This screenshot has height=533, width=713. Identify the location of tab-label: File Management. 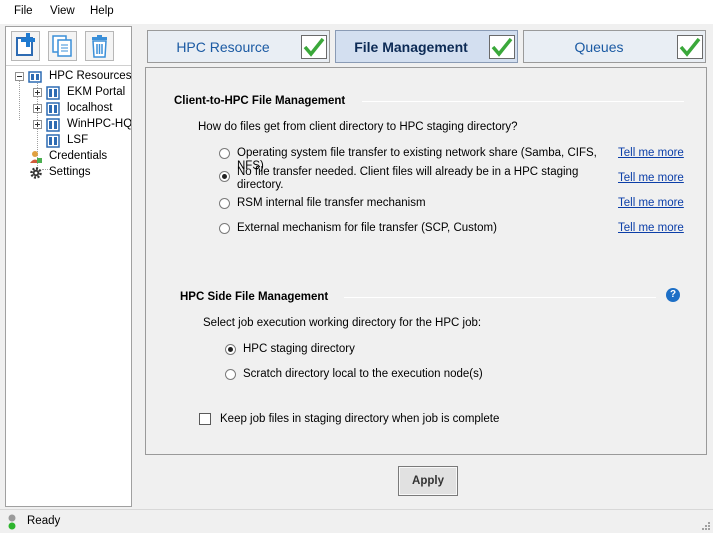
(411, 47).